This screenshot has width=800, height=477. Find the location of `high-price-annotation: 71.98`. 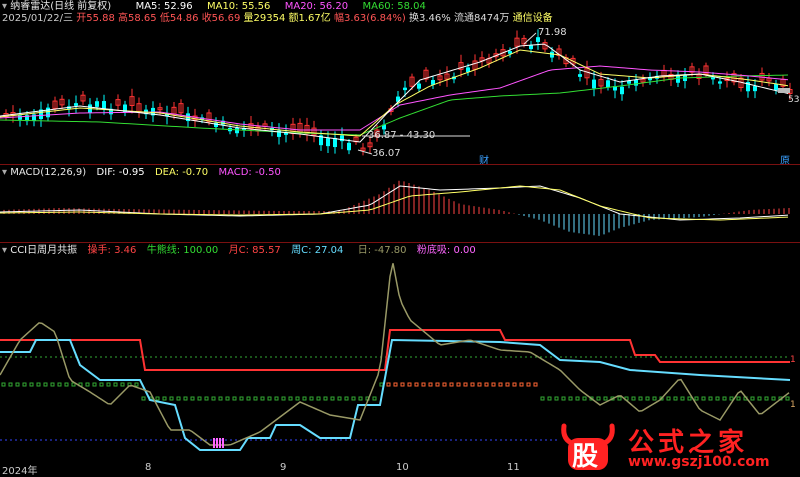

high-price-annotation: 71.98 is located at coordinates (552, 32).